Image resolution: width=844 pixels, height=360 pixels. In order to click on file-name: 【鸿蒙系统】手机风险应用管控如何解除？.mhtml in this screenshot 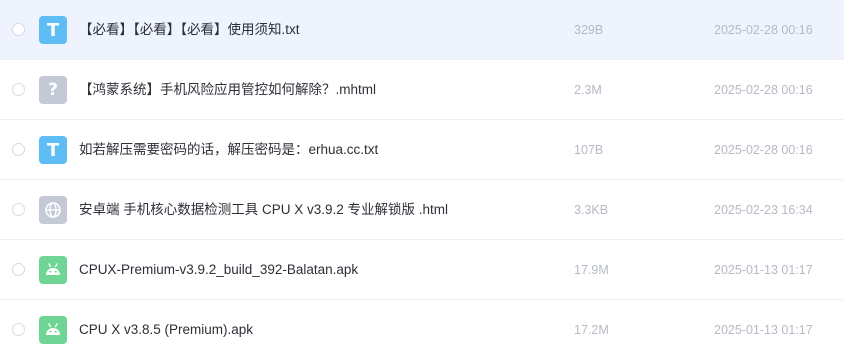, I will do `click(227, 90)`.